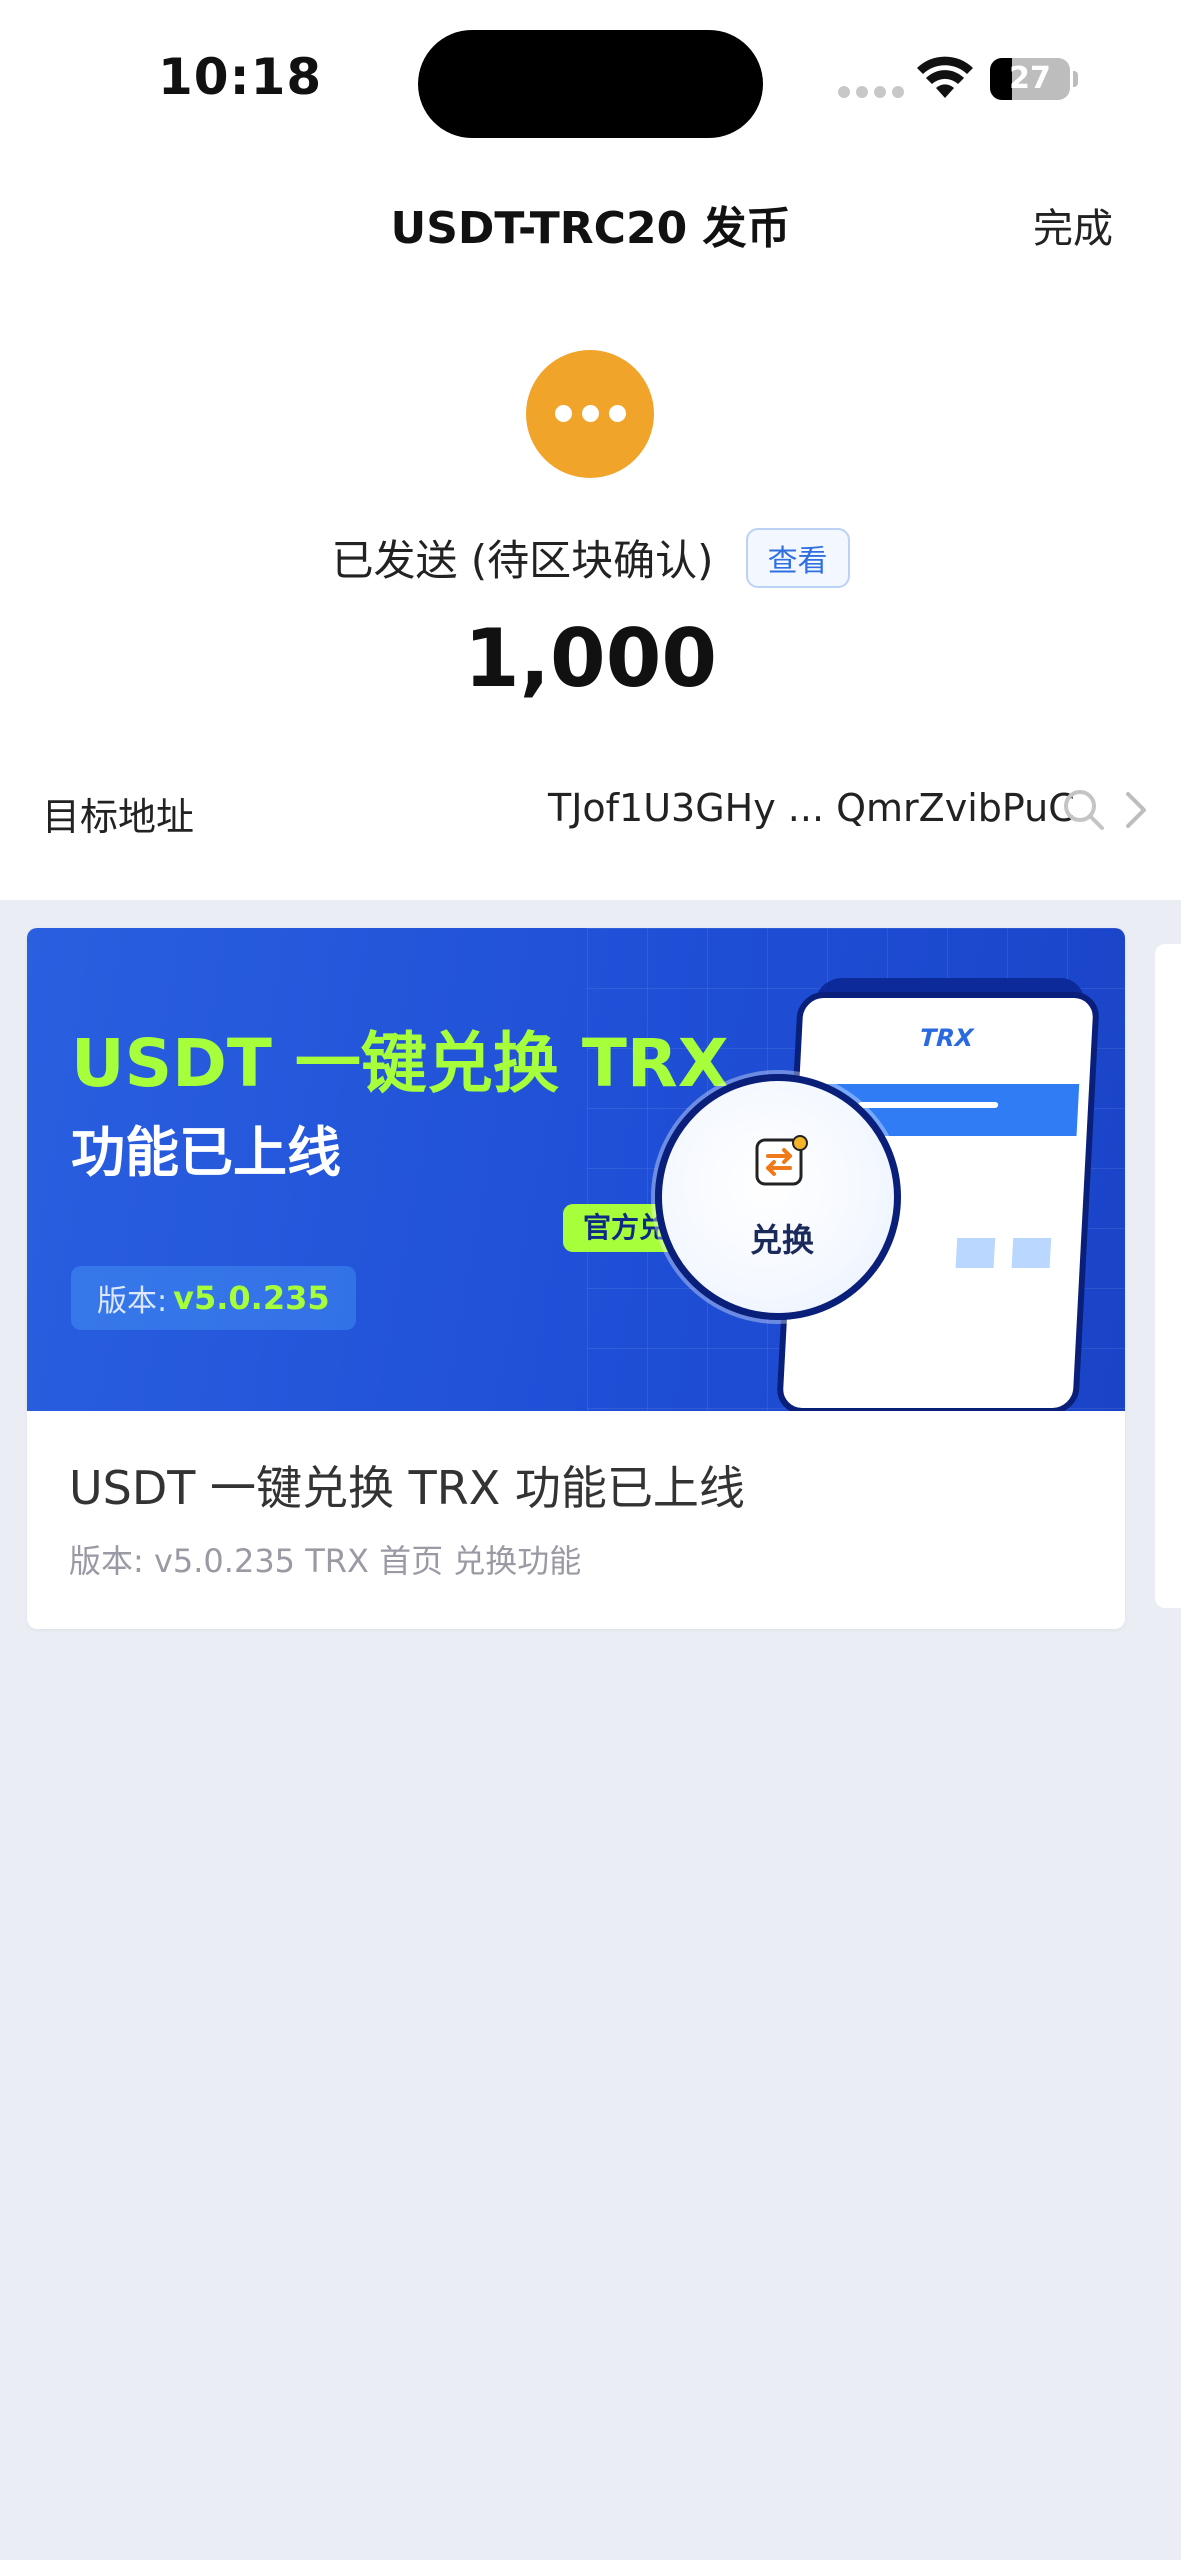 The width and height of the screenshot is (1181, 2560). Describe the element at coordinates (1075, 79) in the screenshot. I see `battery-tip` at that location.